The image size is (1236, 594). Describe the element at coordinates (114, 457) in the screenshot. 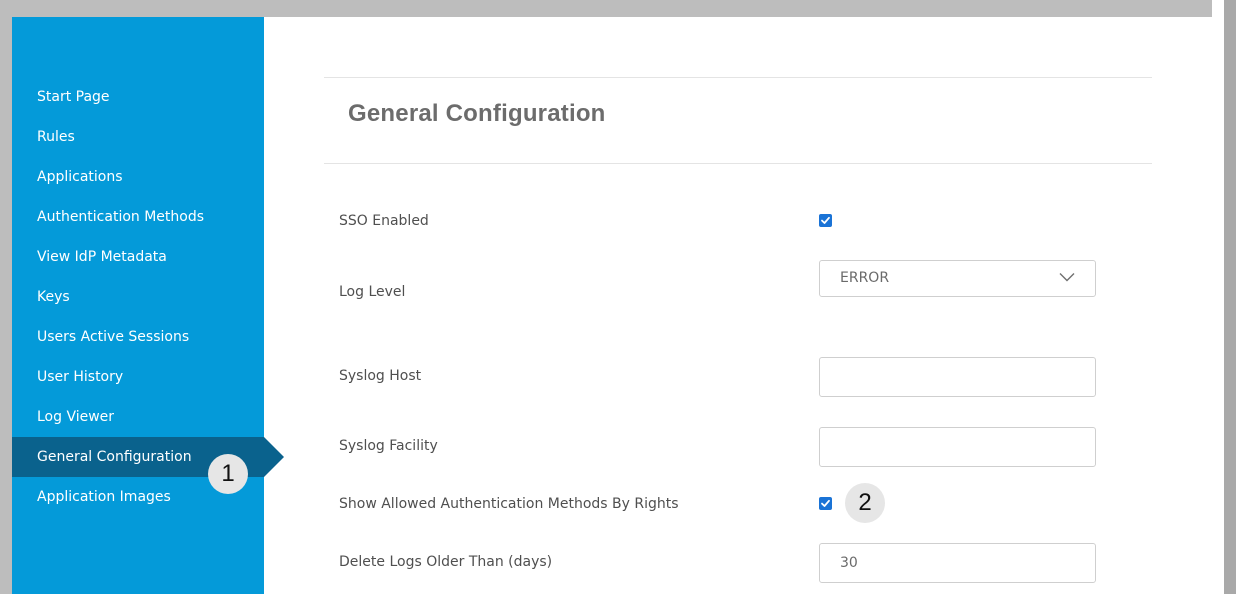

I see `sidebar-item-label: General Configuration` at that location.